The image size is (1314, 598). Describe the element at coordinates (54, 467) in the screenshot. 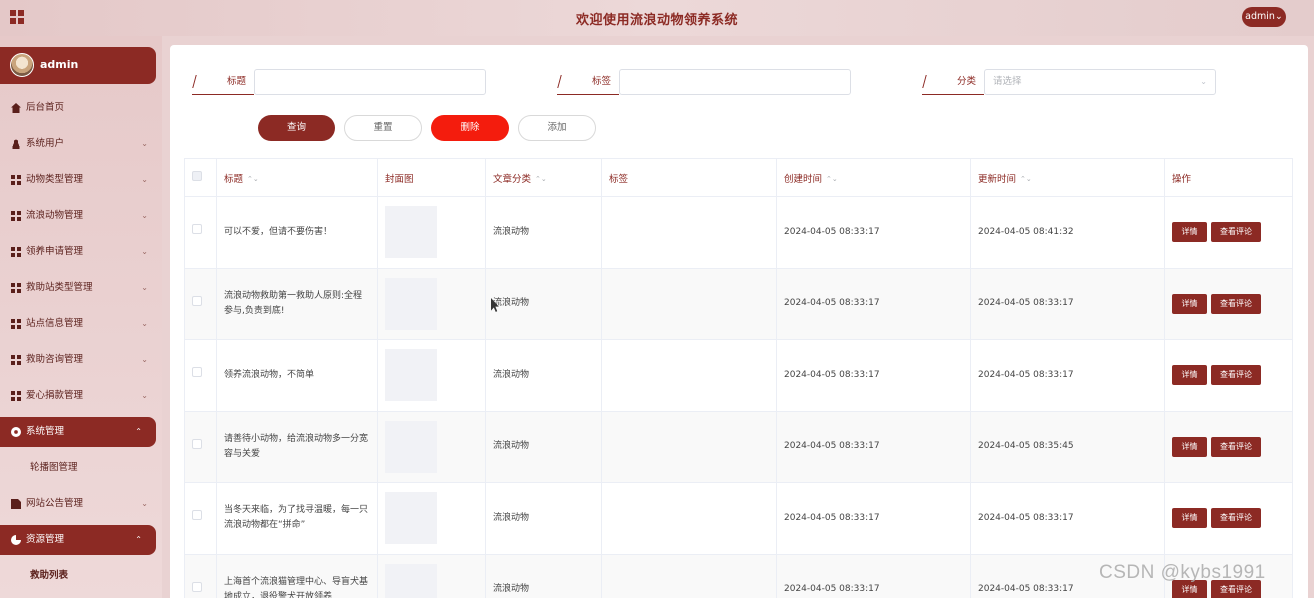

I see `sidebar-item-label: 轮播图管理` at that location.